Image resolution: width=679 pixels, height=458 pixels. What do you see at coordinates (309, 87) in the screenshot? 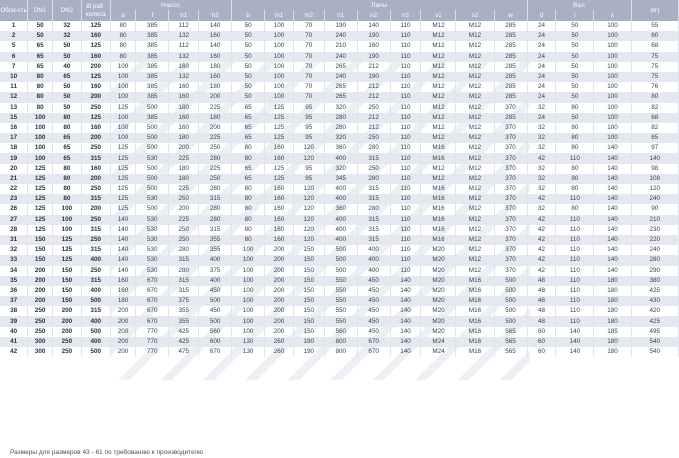
I see `table-cell: 70` at bounding box center [309, 87].